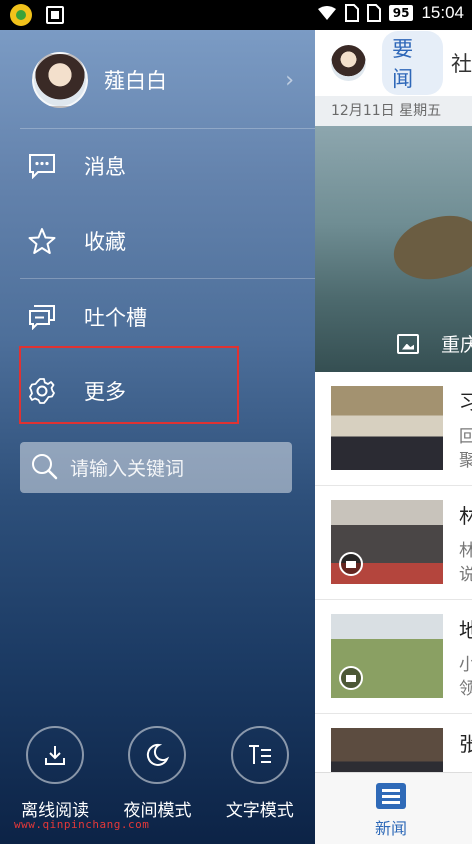 This screenshot has height=844, width=472. I want to click on app-logo-icon, so click(21, 15).